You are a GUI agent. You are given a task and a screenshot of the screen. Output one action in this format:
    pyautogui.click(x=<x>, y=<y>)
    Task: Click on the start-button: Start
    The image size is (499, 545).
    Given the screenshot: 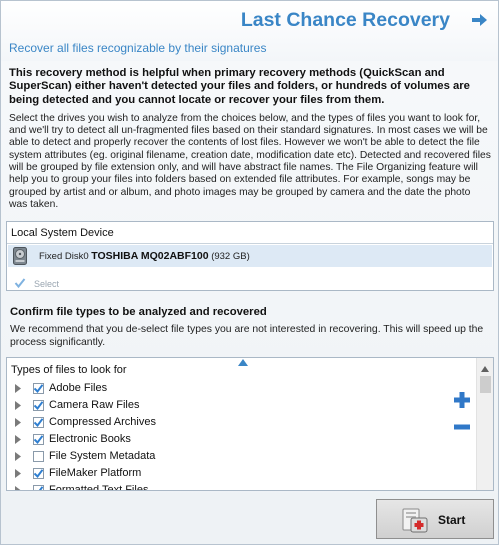 What is the action you would take?
    pyautogui.click(x=435, y=519)
    